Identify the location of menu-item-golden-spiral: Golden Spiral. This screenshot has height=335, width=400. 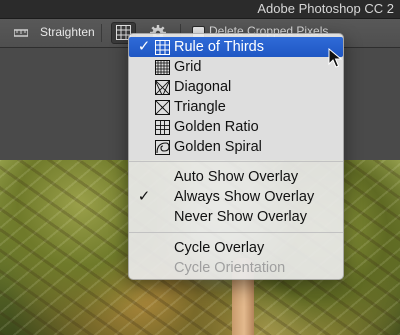
(236, 147).